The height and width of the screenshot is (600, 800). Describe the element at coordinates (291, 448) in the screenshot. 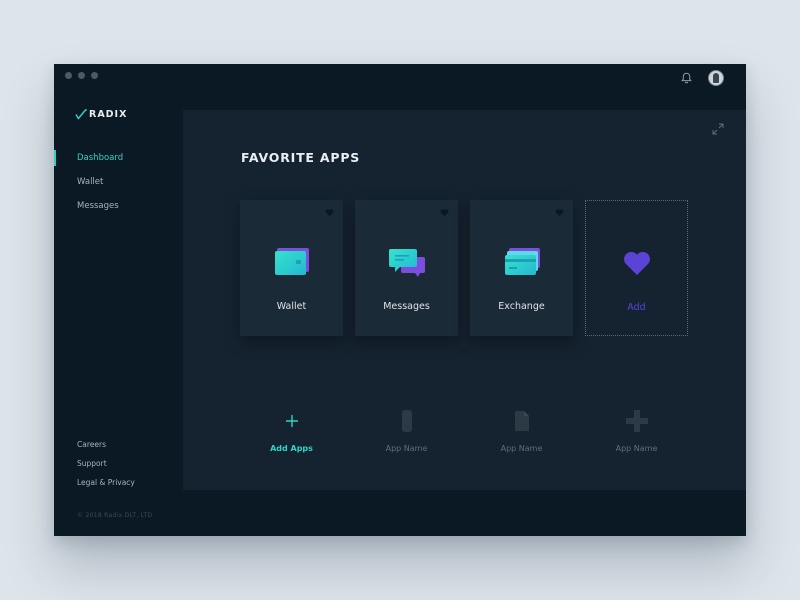

I see `app-label: Add Apps` at that location.